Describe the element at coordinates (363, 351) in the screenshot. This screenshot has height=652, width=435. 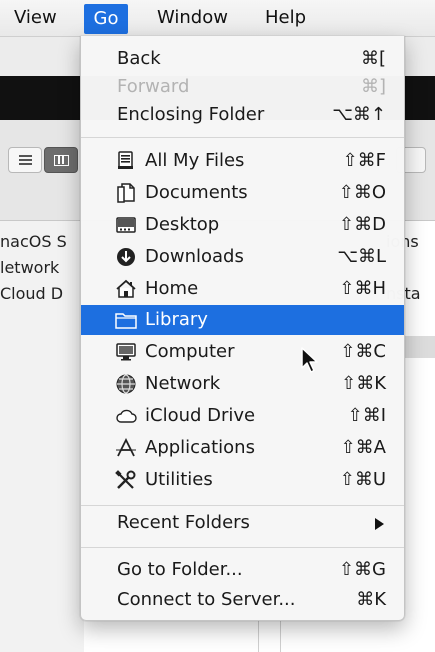
I see `menu-item-shortcut: ⇧⌘C` at that location.